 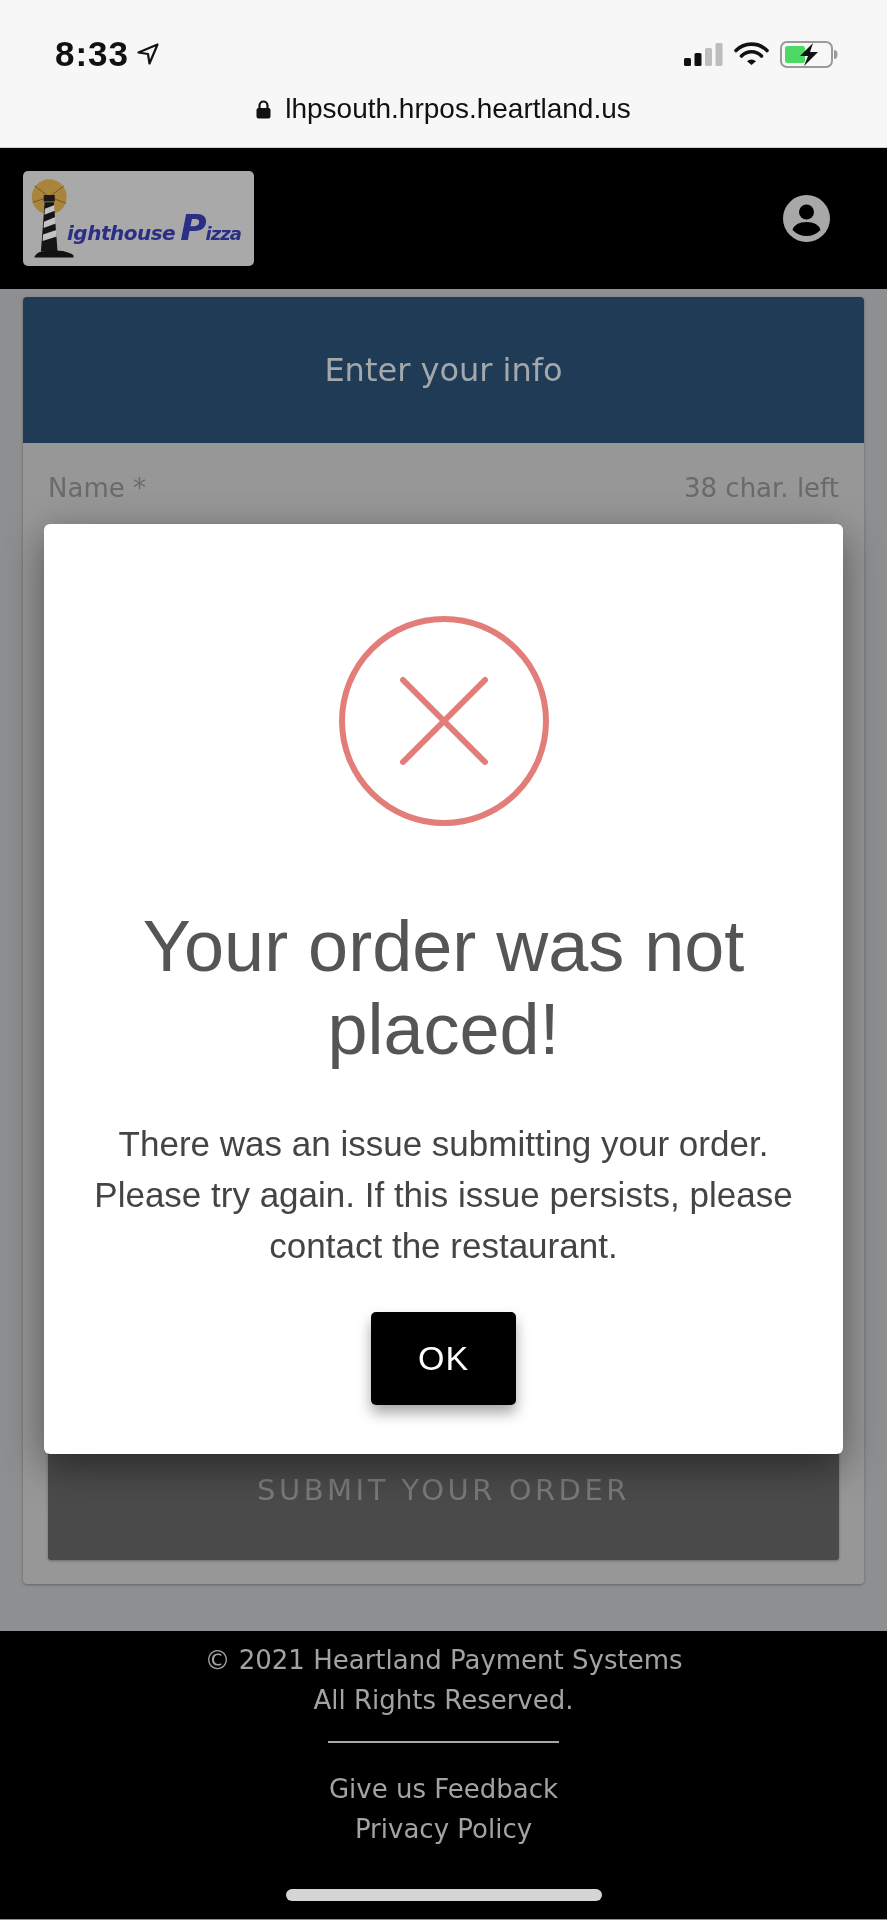 I want to click on url-text: lhpsouth.hrpos.heartland.us, so click(x=458, y=109).